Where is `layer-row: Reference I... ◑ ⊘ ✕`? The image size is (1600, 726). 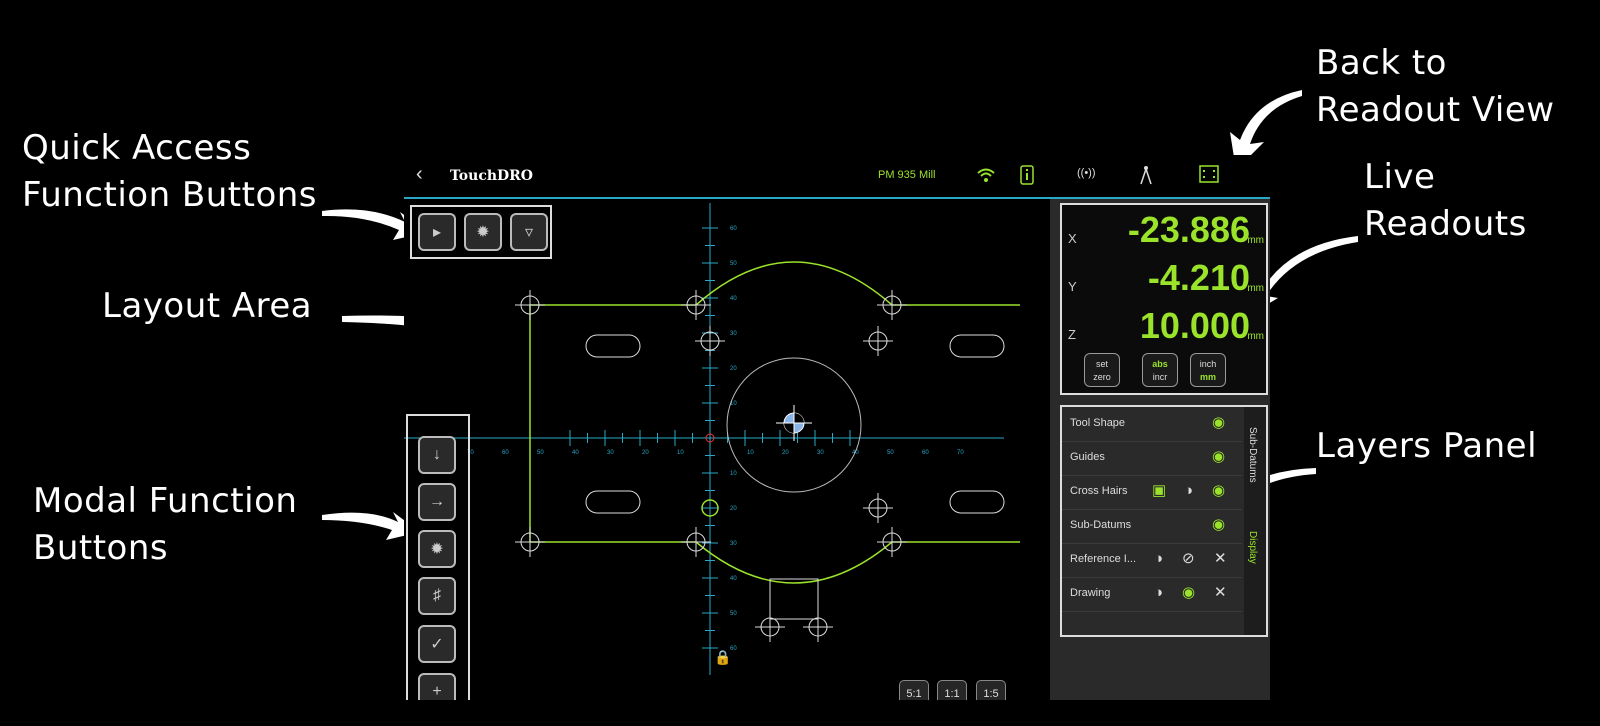
layer-row: Reference I... ◑ ⊘ ✕ is located at coordinates (1152, 560).